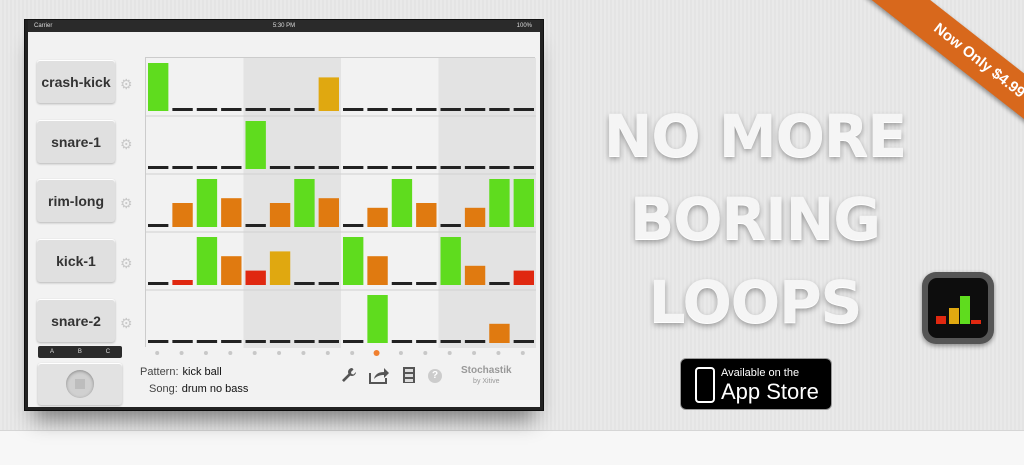 This screenshot has width=1024, height=465. What do you see at coordinates (76, 260) in the screenshot?
I see `track-label-kick-1: kick-1` at bounding box center [76, 260].